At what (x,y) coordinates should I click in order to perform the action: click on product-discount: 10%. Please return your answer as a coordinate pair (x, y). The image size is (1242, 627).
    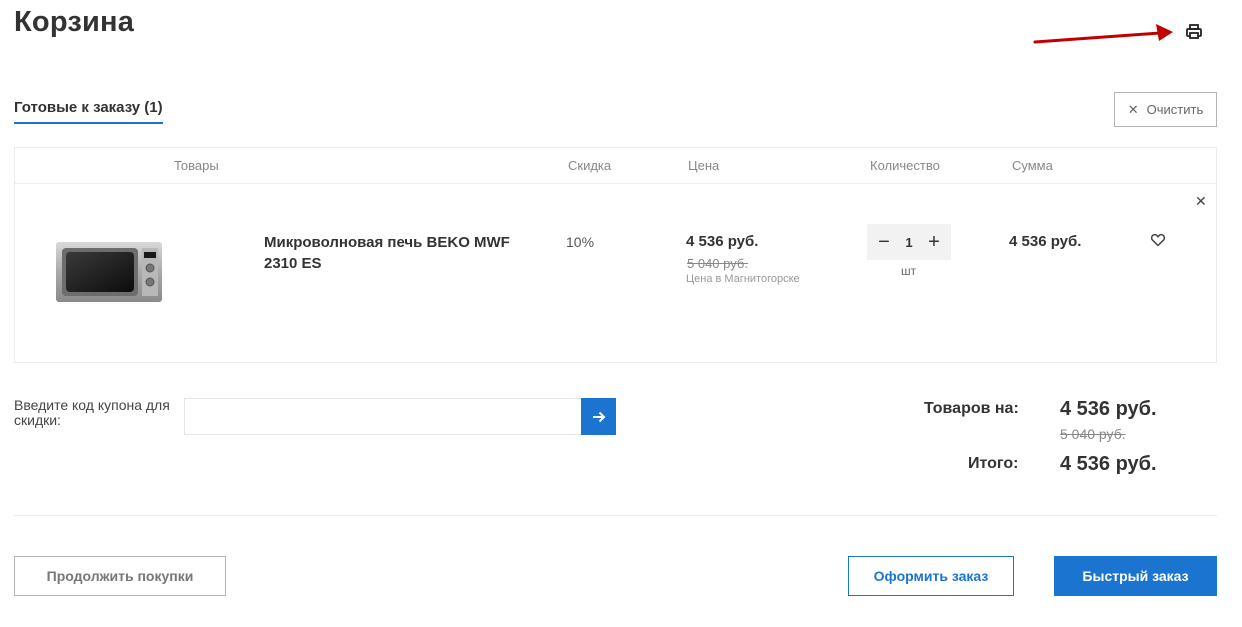
    Looking at the image, I should click on (580, 242).